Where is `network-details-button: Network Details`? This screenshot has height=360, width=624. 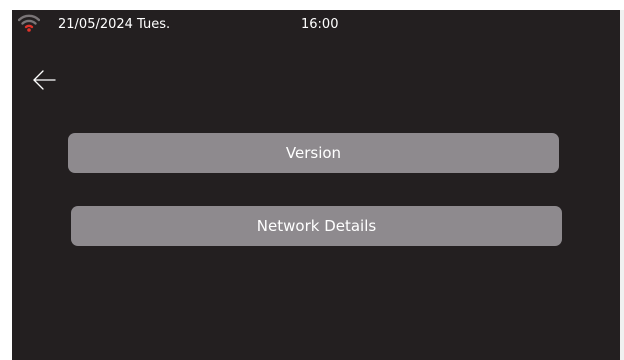 network-details-button: Network Details is located at coordinates (316, 226).